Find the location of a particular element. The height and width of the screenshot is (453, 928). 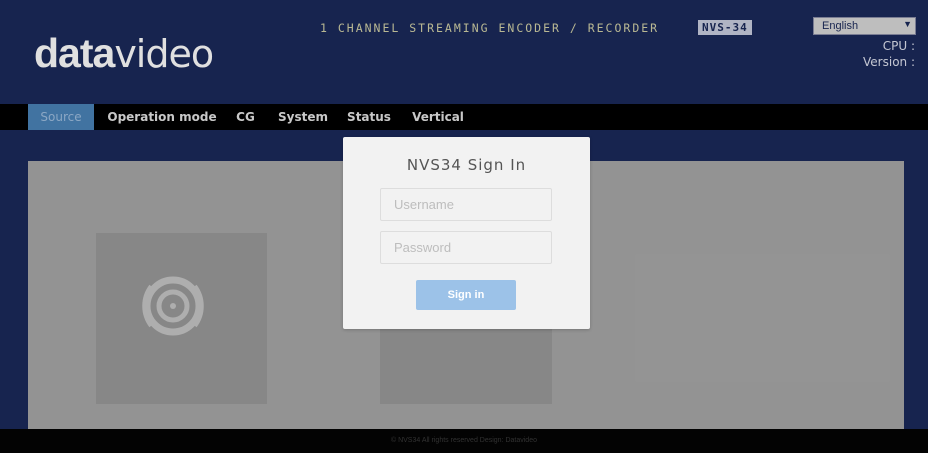

signin-dialog: NVS34 Sign In Sign in is located at coordinates (466, 233).